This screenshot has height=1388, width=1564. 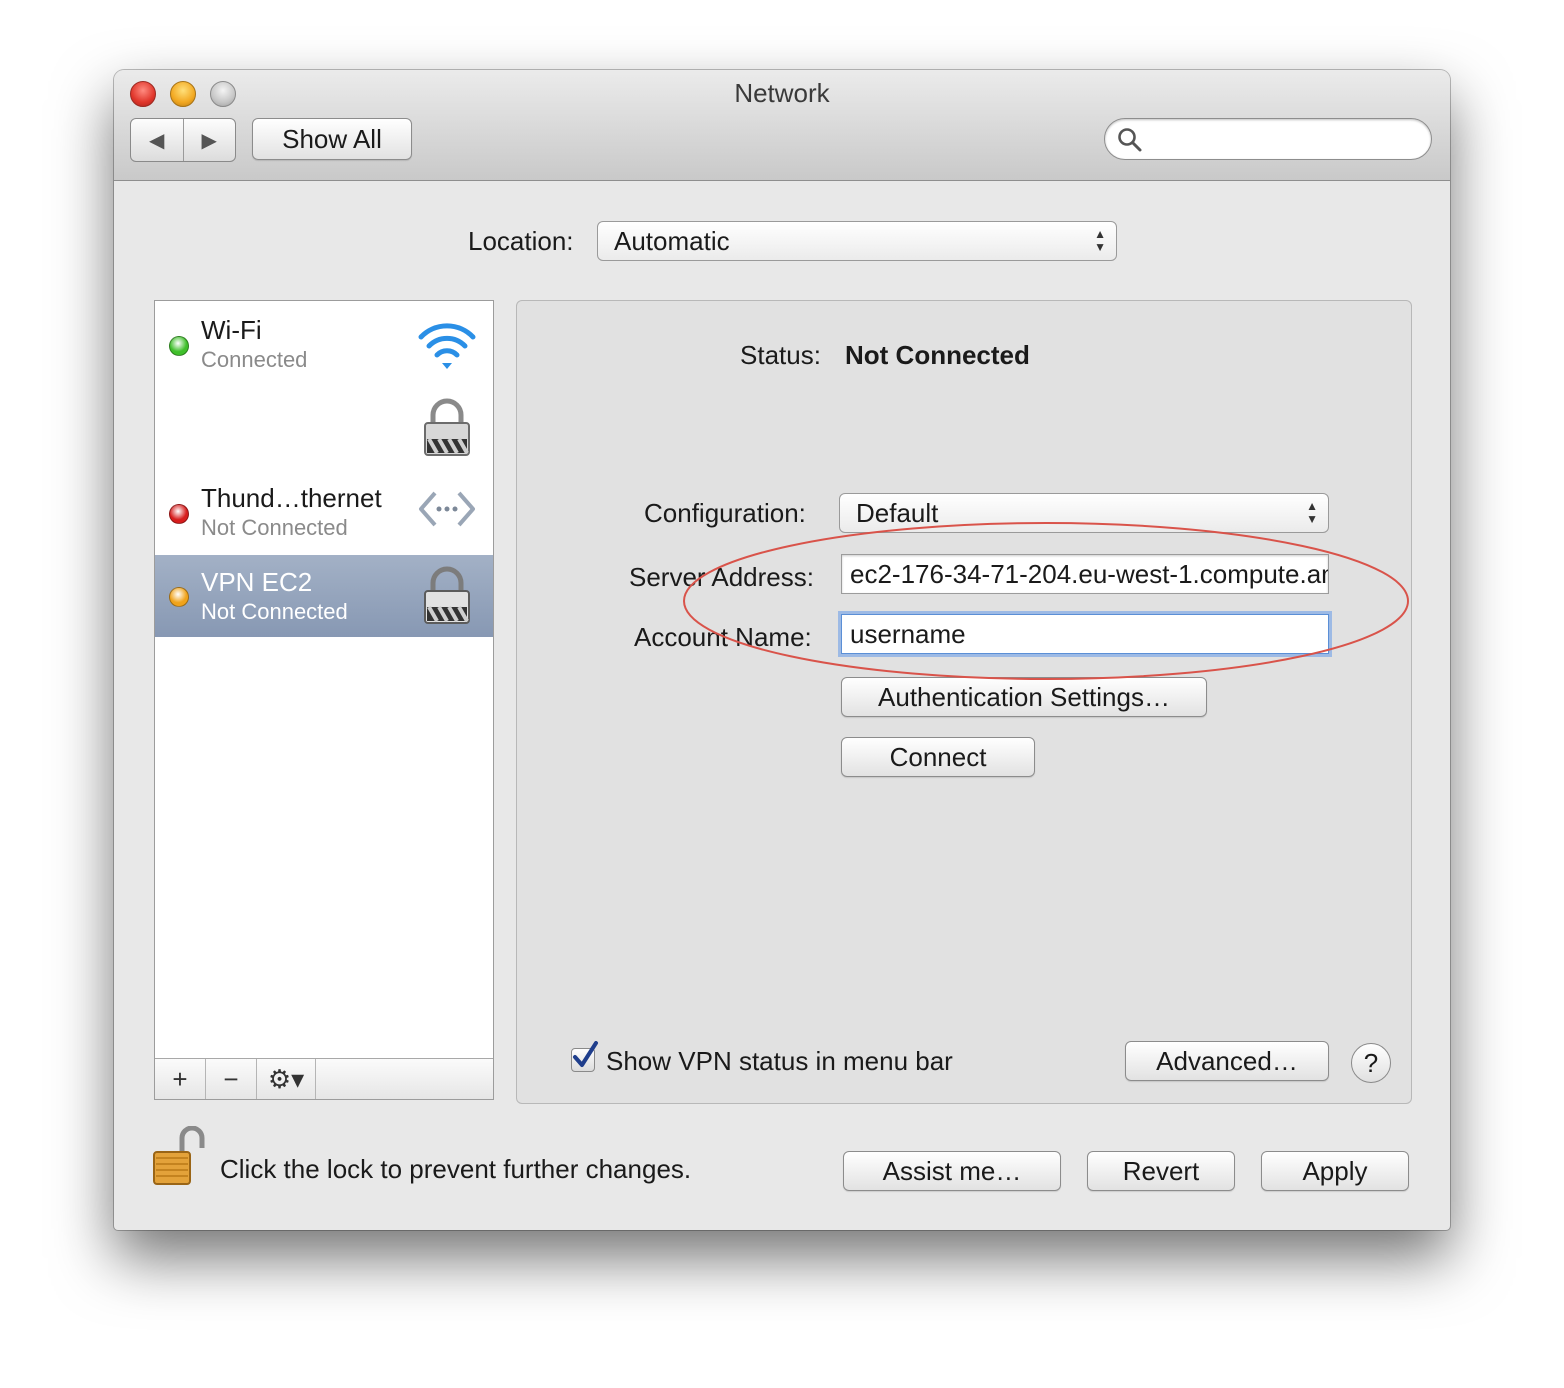 What do you see at coordinates (521, 241) in the screenshot?
I see `location-label: Location:` at bounding box center [521, 241].